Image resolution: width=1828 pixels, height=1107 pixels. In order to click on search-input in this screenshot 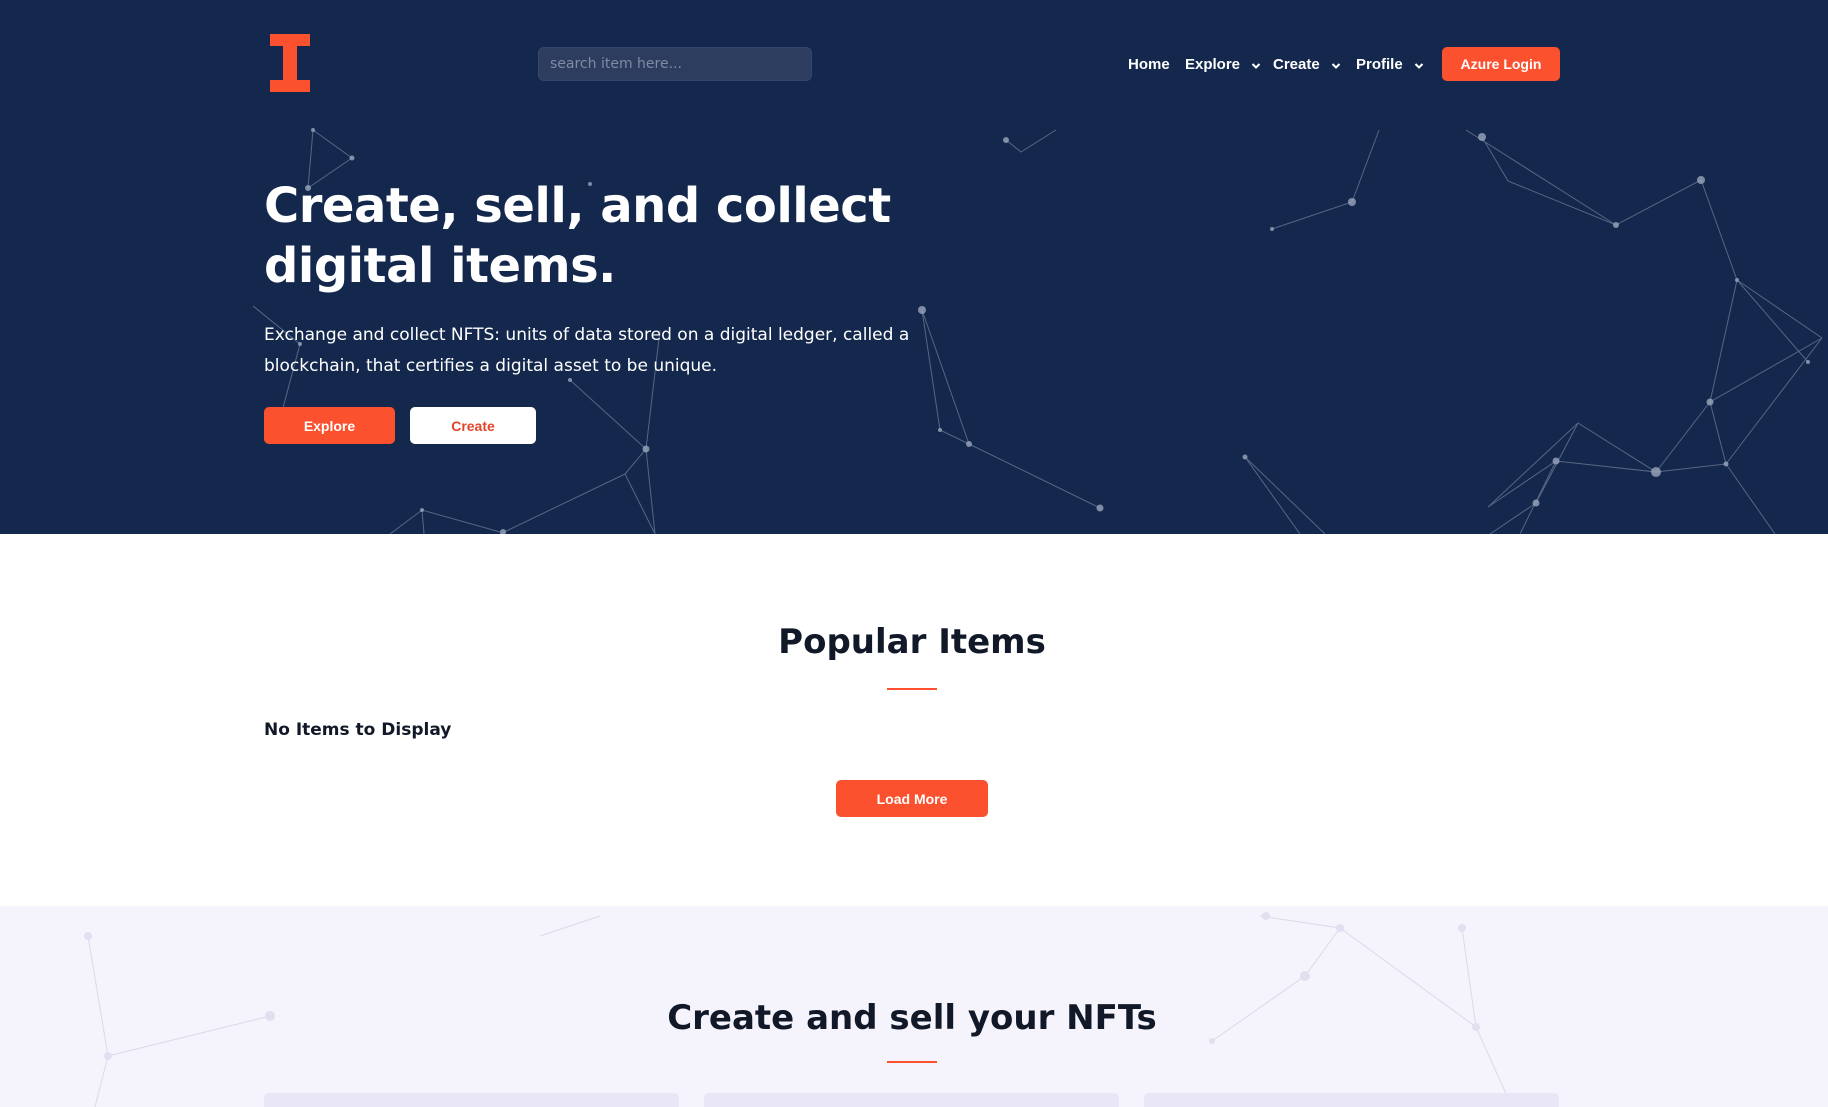, I will do `click(675, 64)`.